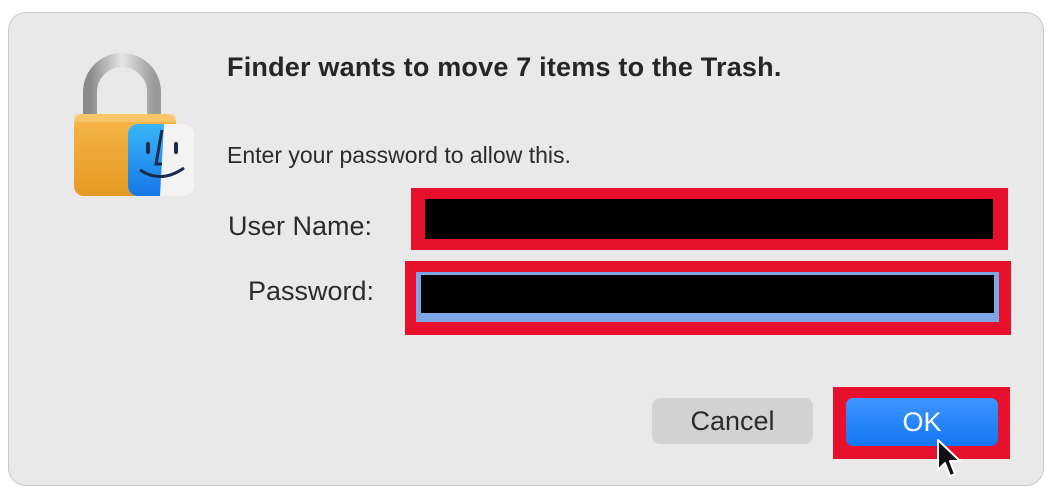 The image size is (1052, 494). What do you see at coordinates (950, 460) in the screenshot?
I see `mouse-pointer-icon` at bounding box center [950, 460].